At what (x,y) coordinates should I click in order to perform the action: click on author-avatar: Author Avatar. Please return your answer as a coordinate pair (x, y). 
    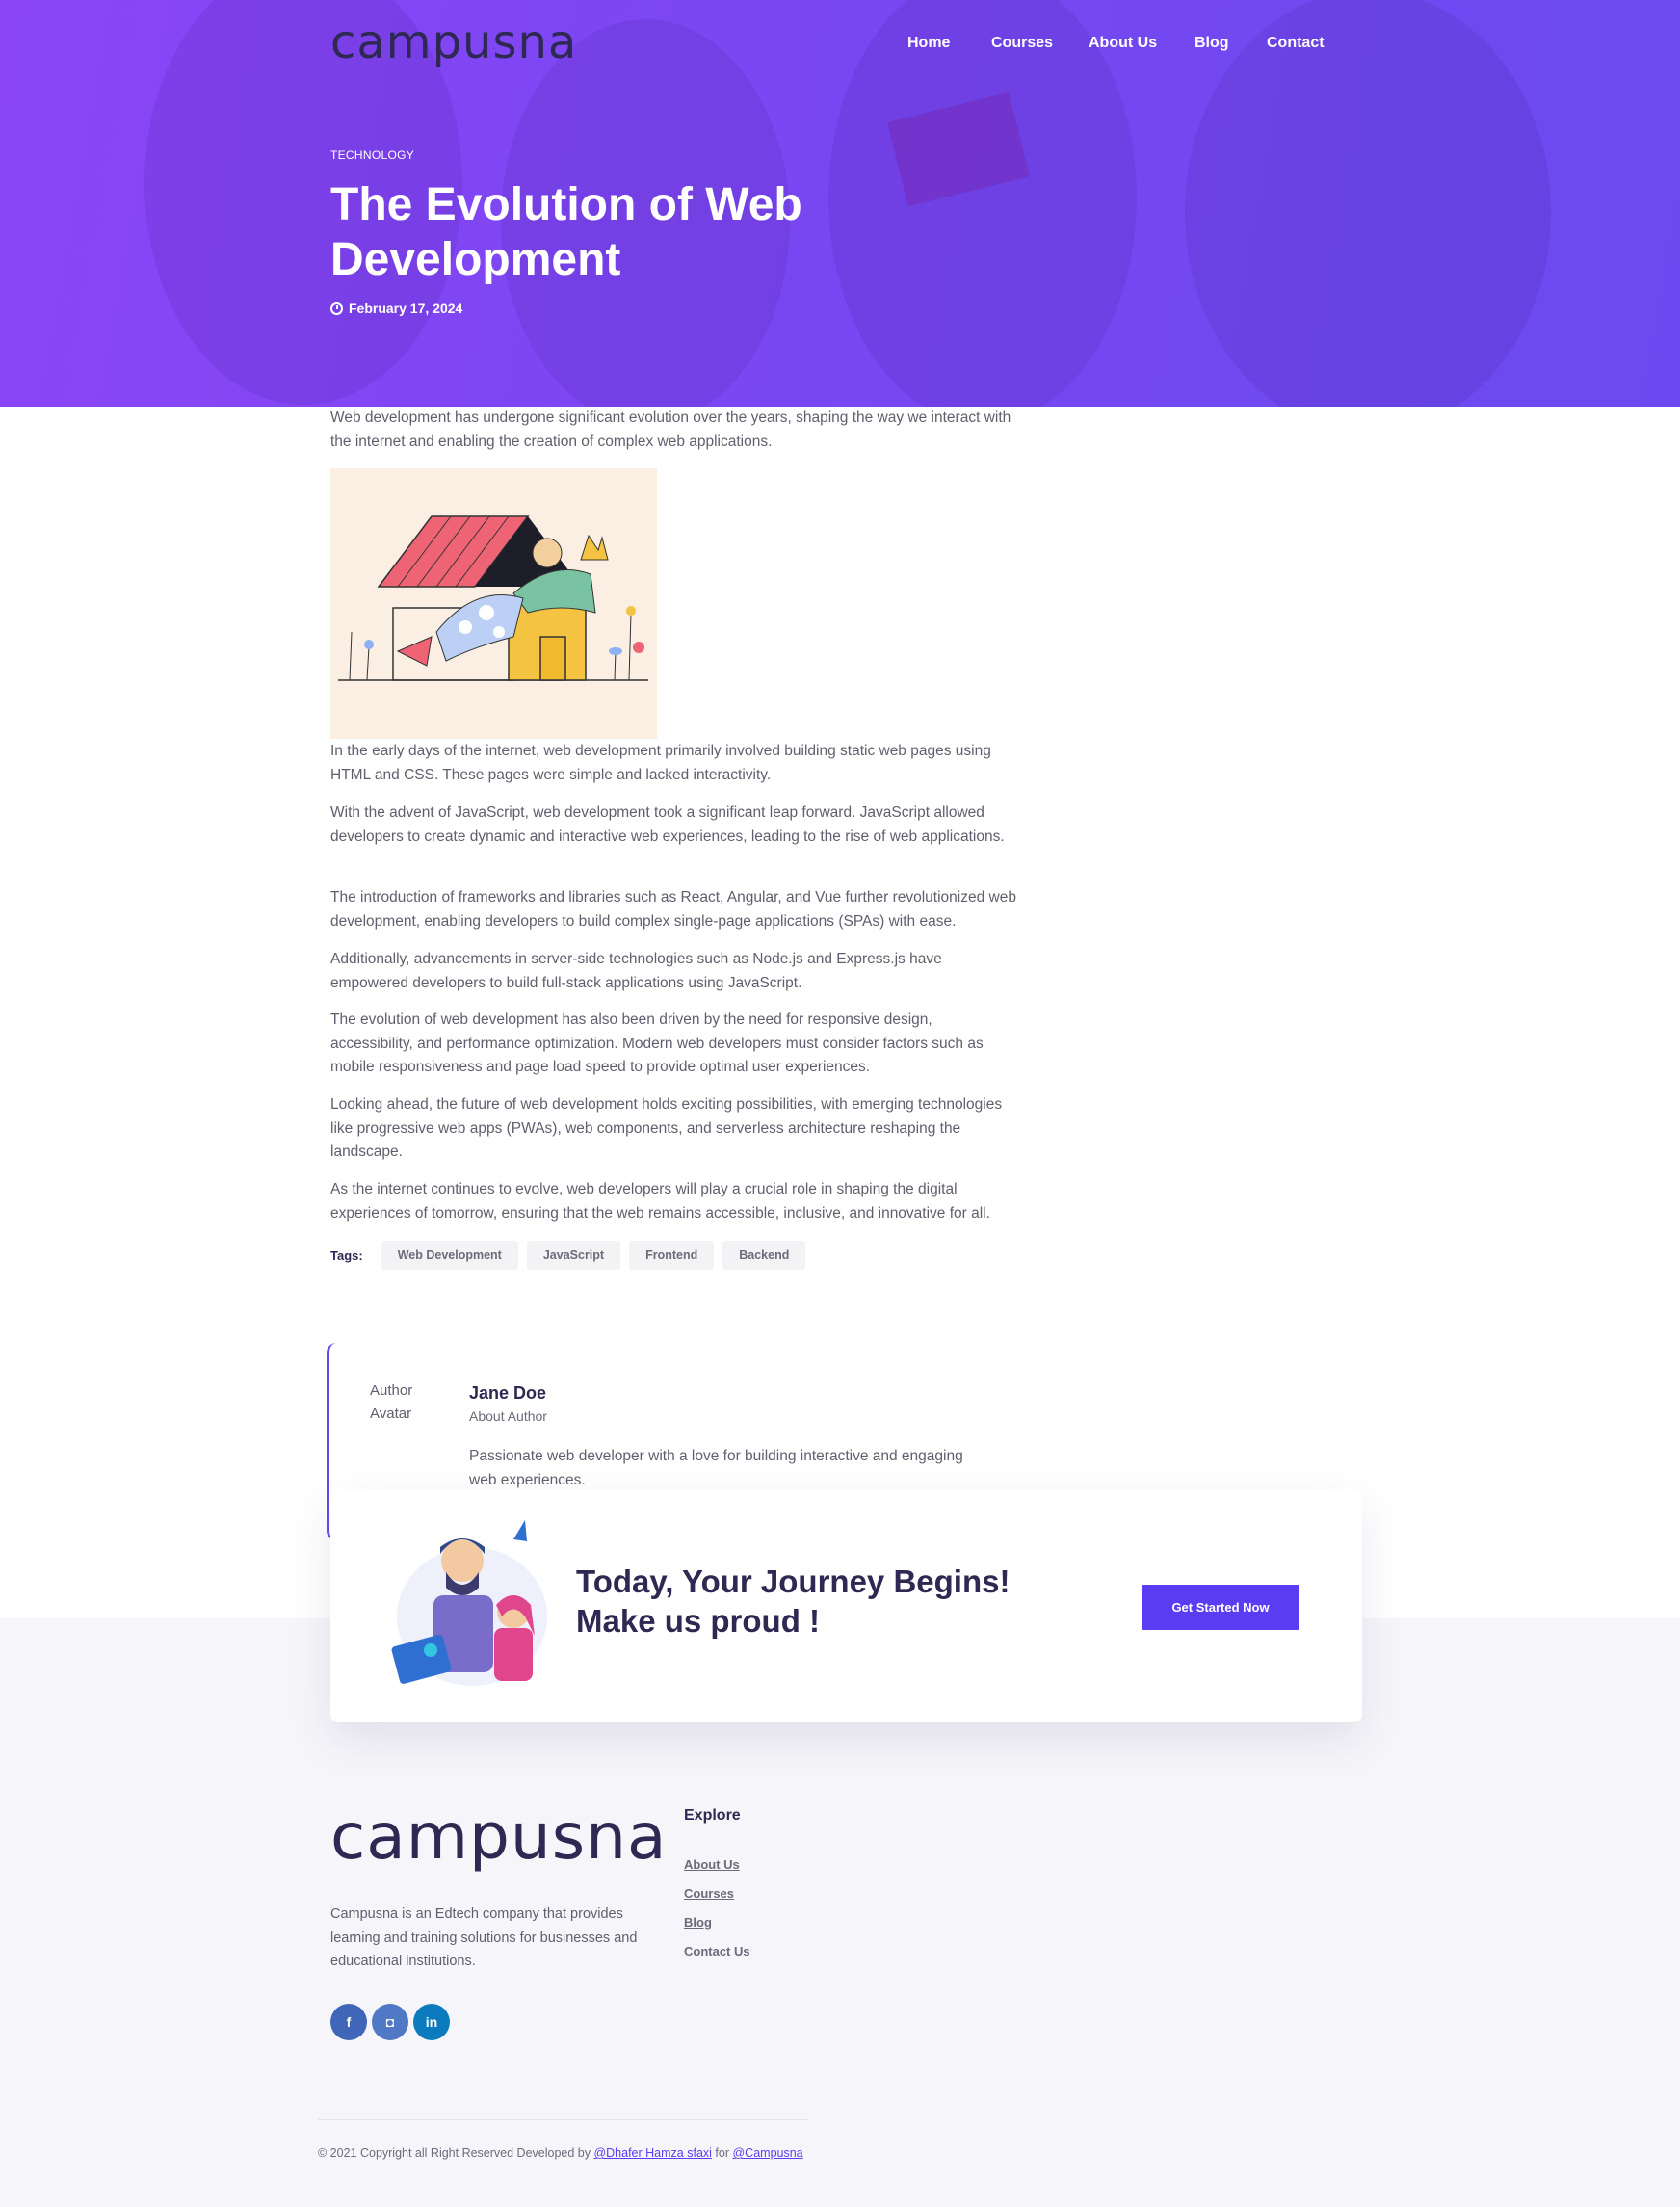
    Looking at the image, I should click on (392, 1402).